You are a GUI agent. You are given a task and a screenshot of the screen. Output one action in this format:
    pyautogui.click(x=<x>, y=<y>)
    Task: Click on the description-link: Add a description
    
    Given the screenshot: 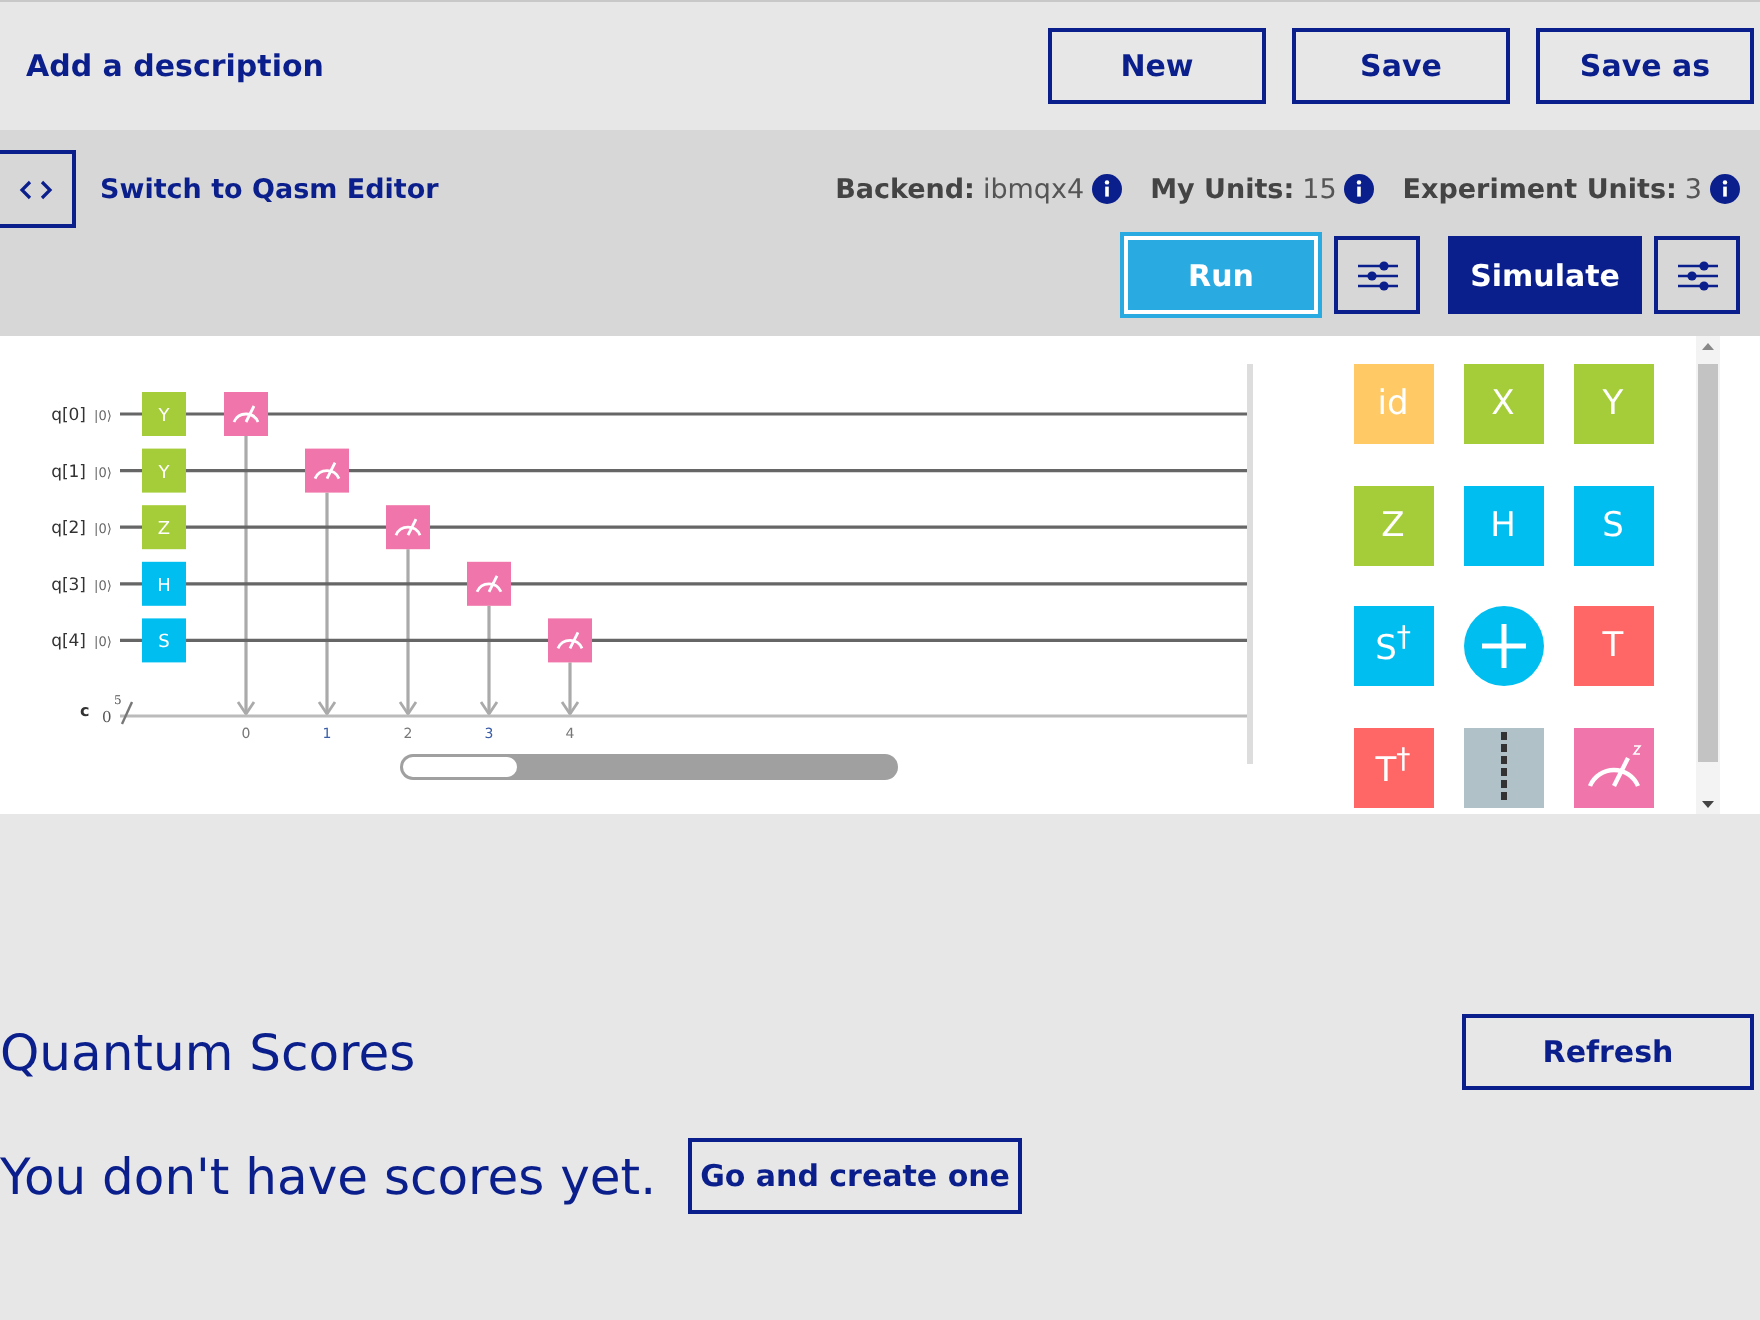 What is the action you would take?
    pyautogui.click(x=175, y=66)
    